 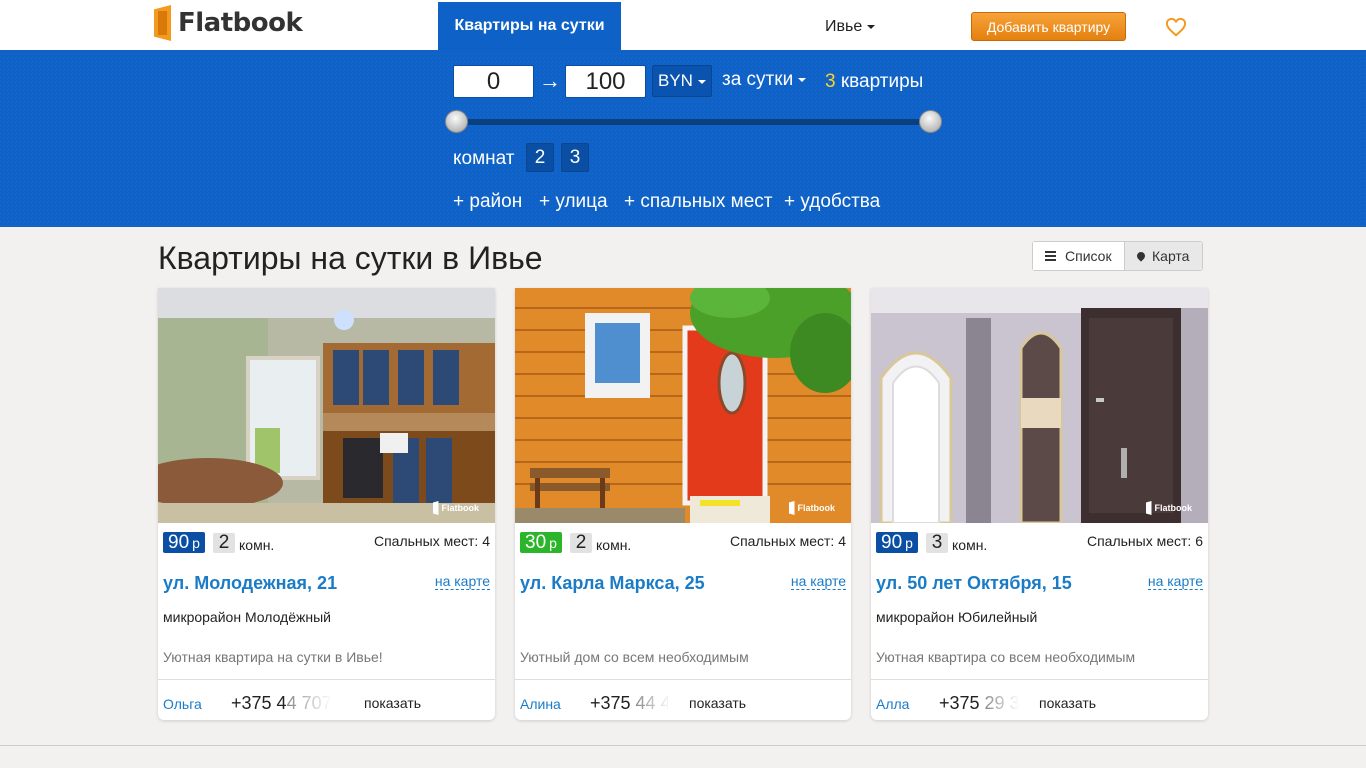 What do you see at coordinates (693, 122) in the screenshot?
I see `price-slider-track` at bounding box center [693, 122].